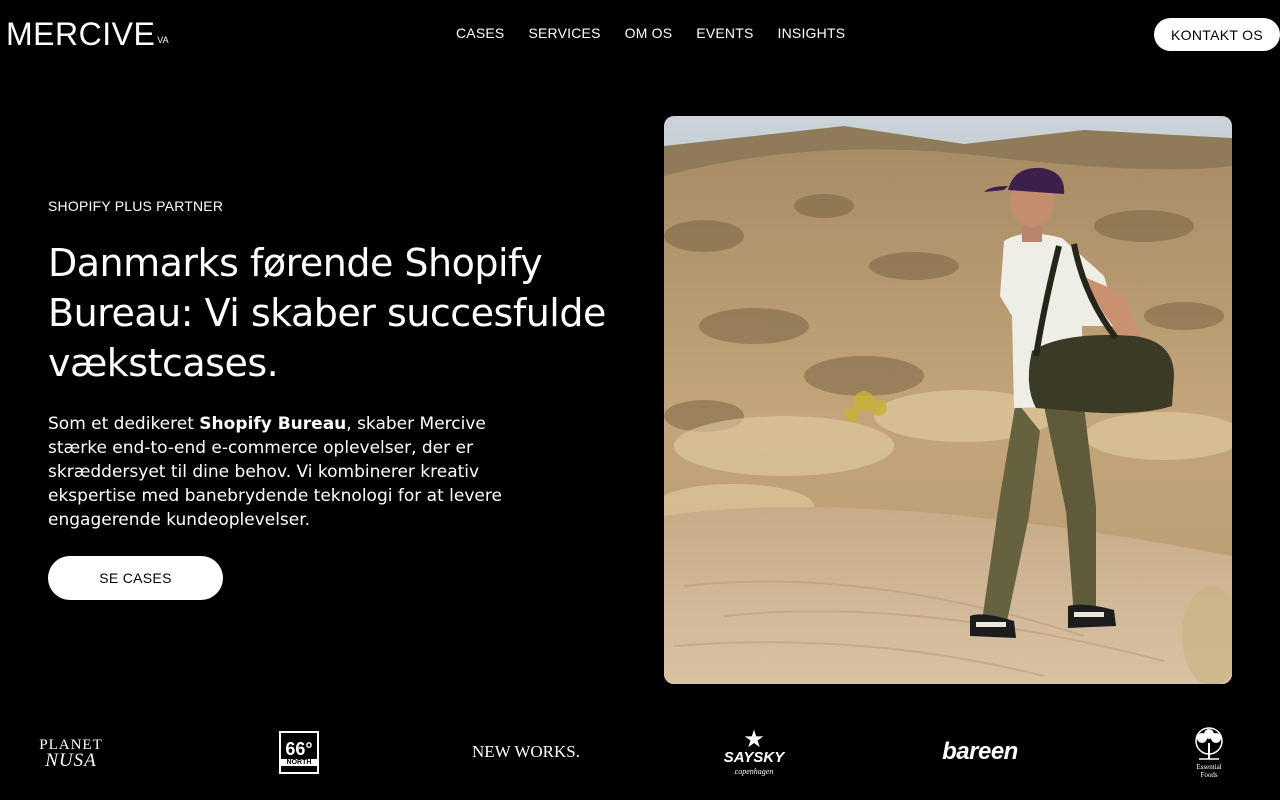 The image size is (1280, 800). What do you see at coordinates (1209, 743) in the screenshot?
I see `tree-icon` at bounding box center [1209, 743].